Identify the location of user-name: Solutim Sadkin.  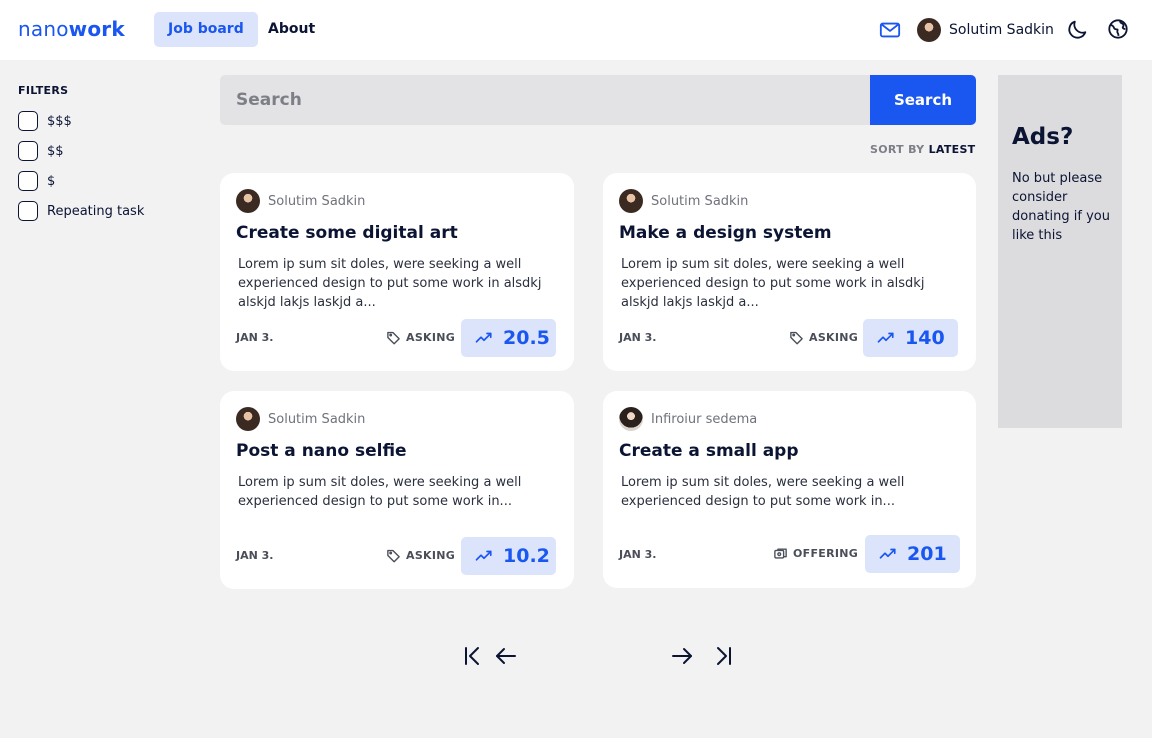
(1001, 30).